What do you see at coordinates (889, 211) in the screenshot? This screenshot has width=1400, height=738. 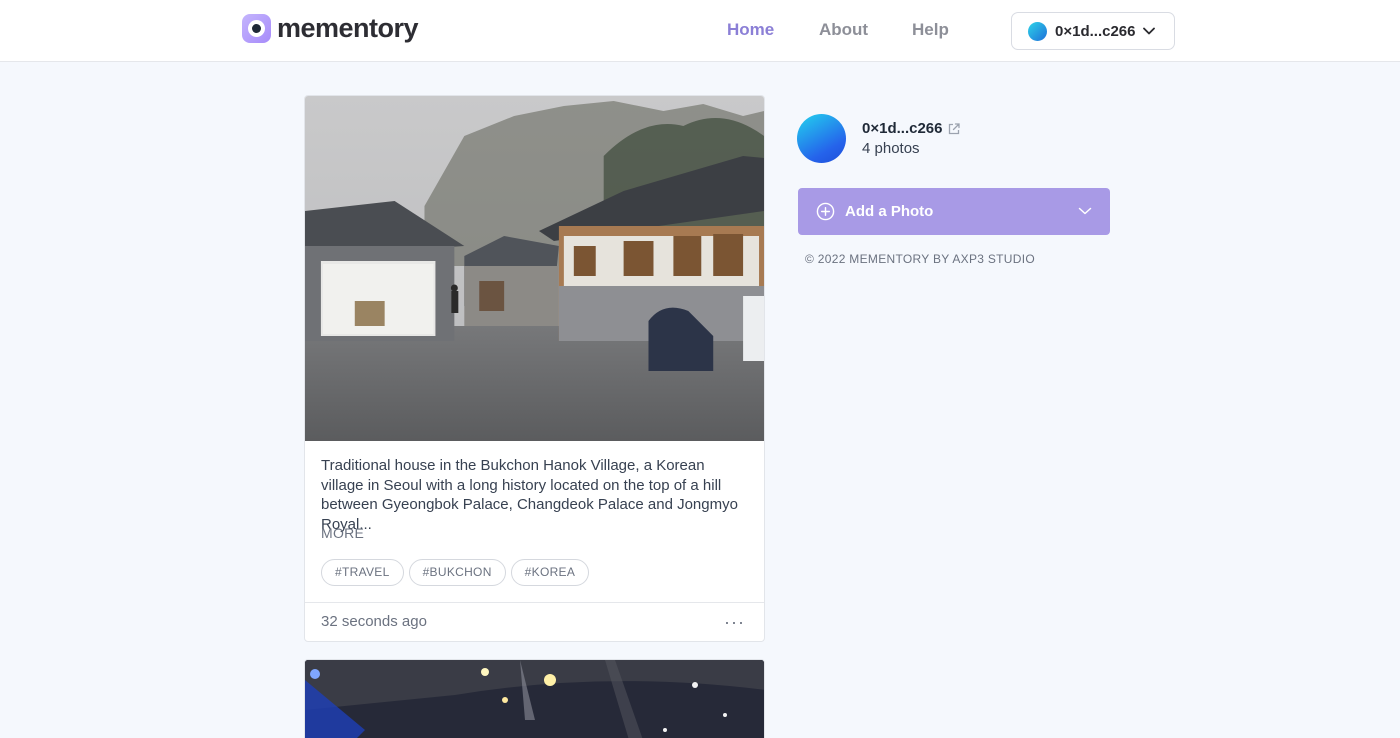 I see `add-photo-label: Add a Photo` at bounding box center [889, 211].